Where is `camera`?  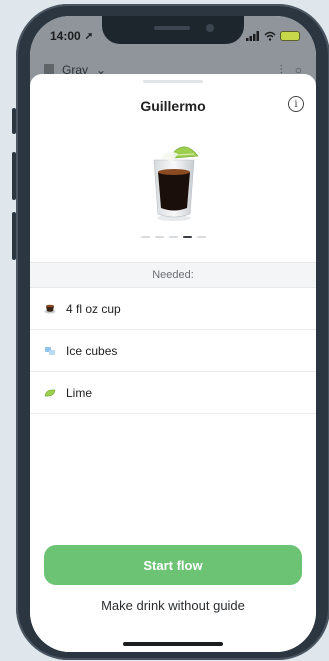
camera is located at coordinates (210, 28).